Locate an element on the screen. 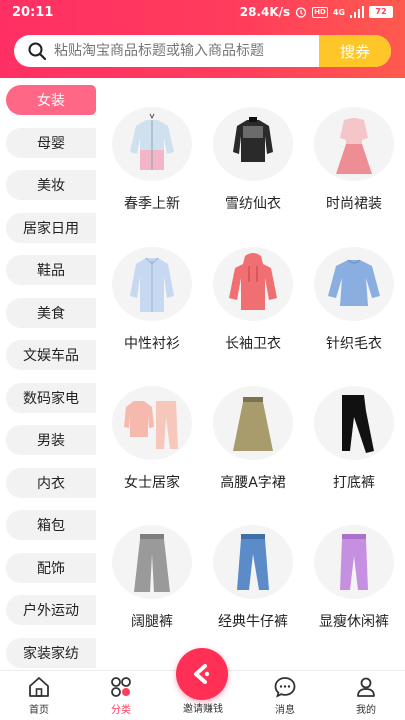  grid-item: 打底裤 is located at coordinates (354, 424).